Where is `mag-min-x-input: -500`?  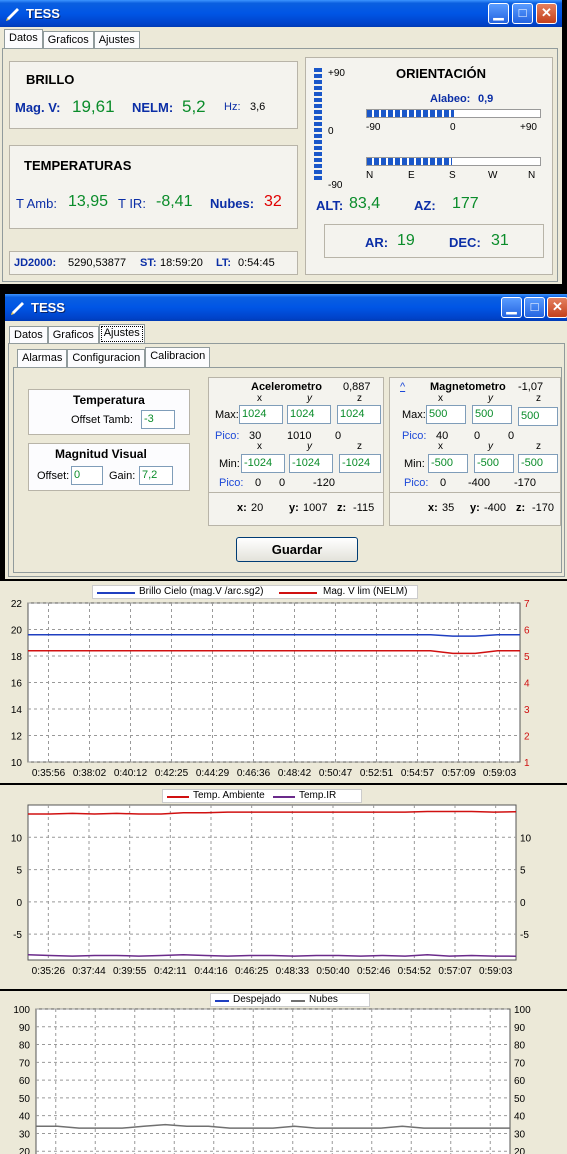 mag-min-x-input: -500 is located at coordinates (448, 463).